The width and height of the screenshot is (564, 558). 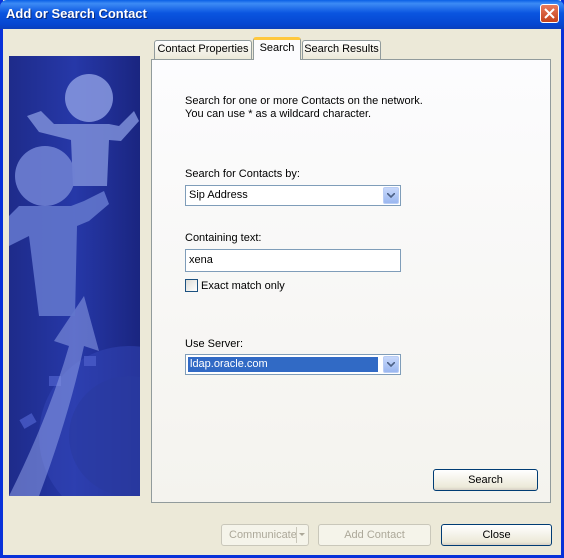 I want to click on tab-label: Contact Properties, so click(x=203, y=49).